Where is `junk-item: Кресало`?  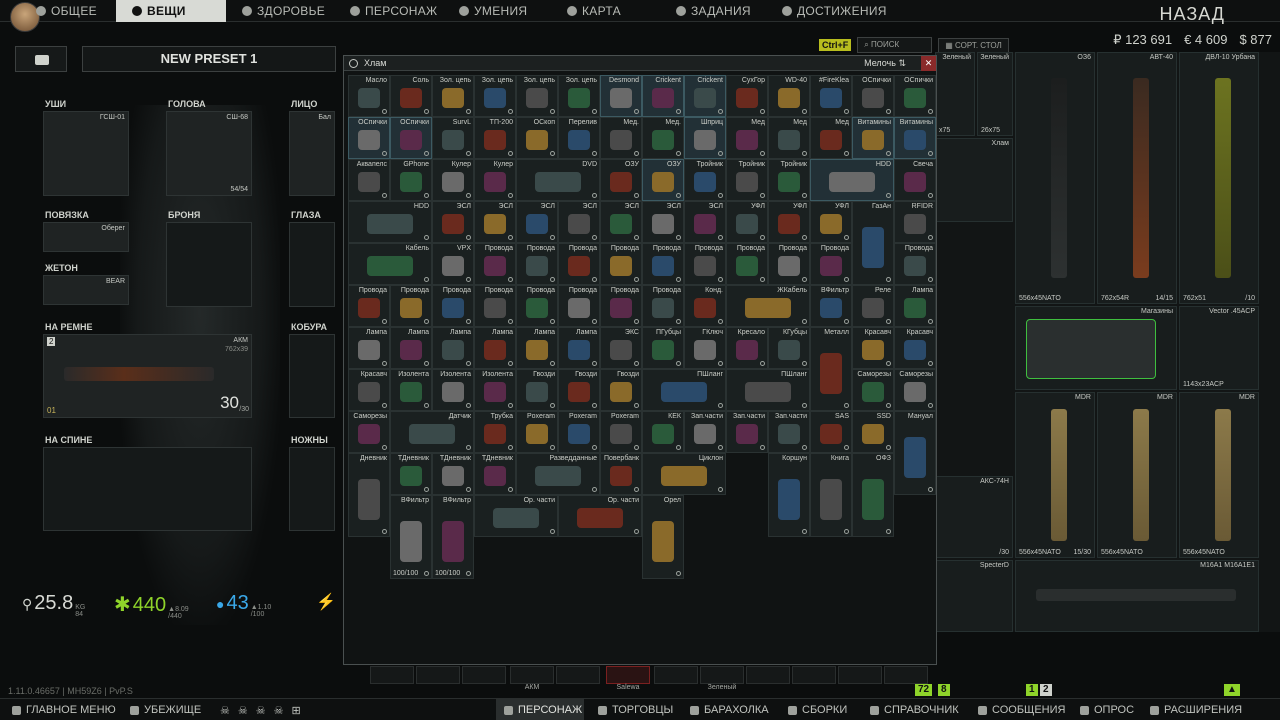 junk-item: Кресало is located at coordinates (747, 348).